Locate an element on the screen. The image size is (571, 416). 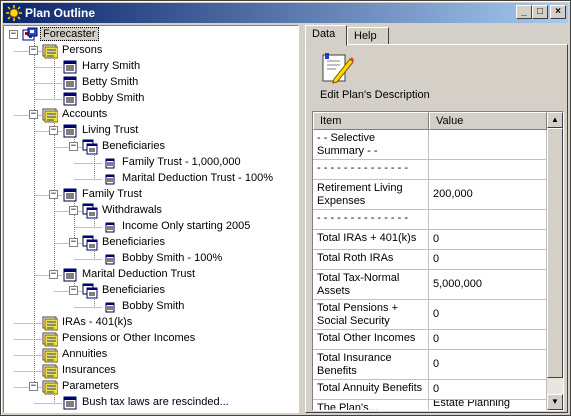
grid-row: Total Annuity Benefits 0 is located at coordinates (430, 390).